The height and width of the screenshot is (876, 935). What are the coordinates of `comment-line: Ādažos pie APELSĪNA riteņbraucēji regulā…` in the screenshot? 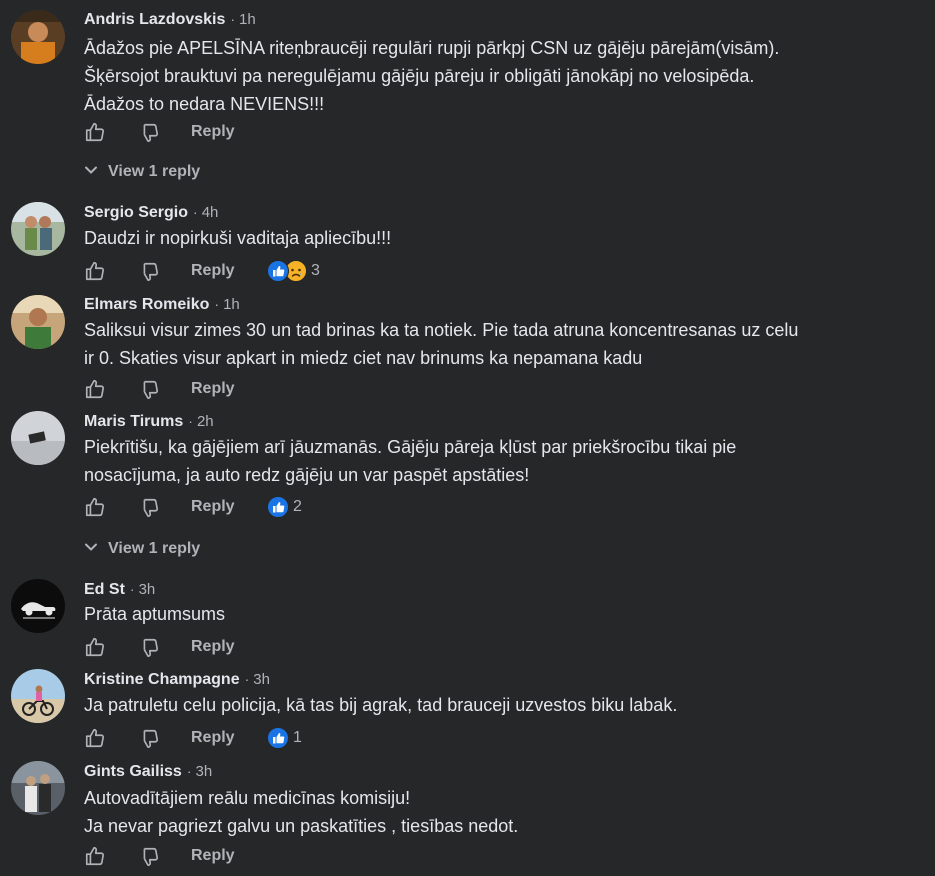 It's located at (432, 48).